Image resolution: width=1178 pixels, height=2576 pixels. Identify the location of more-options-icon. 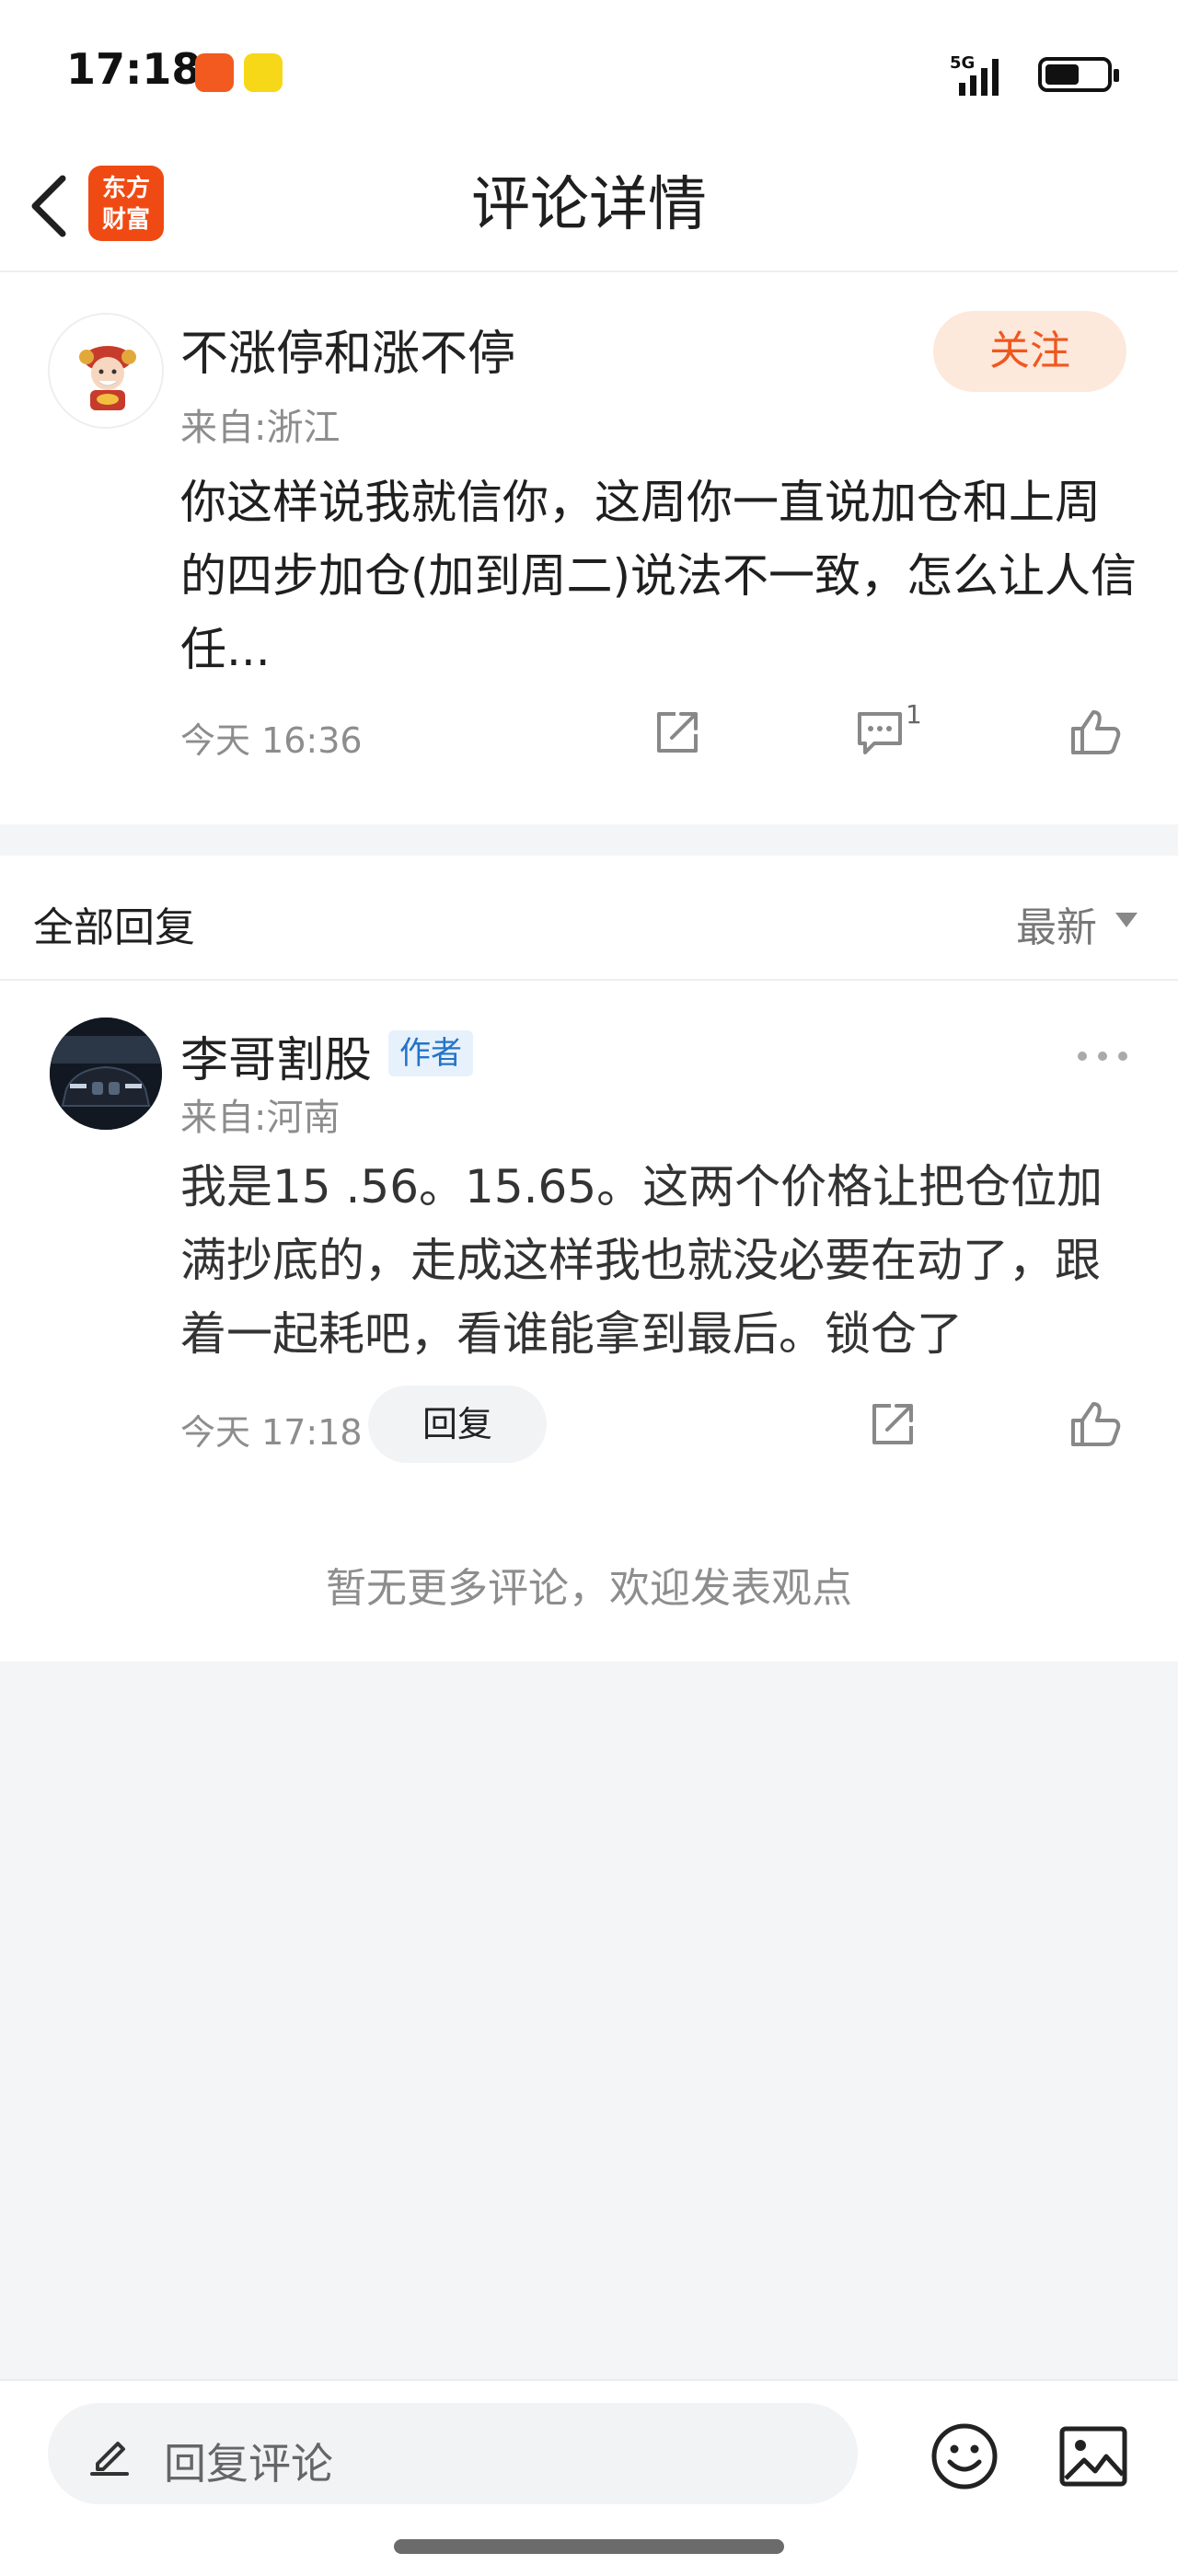
(1102, 1056).